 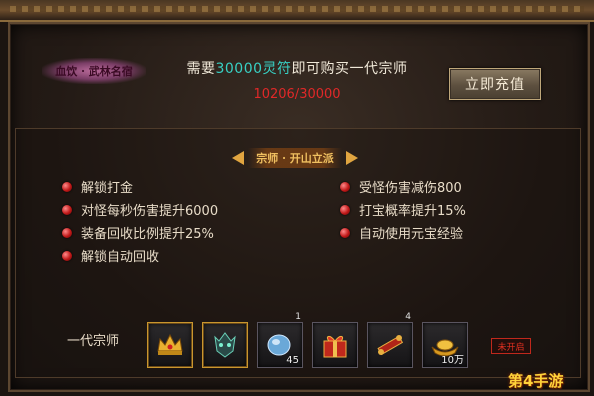 What do you see at coordinates (150, 211) in the screenshot?
I see `perk-text: 对怪每秒伤害提升6000` at bounding box center [150, 211].